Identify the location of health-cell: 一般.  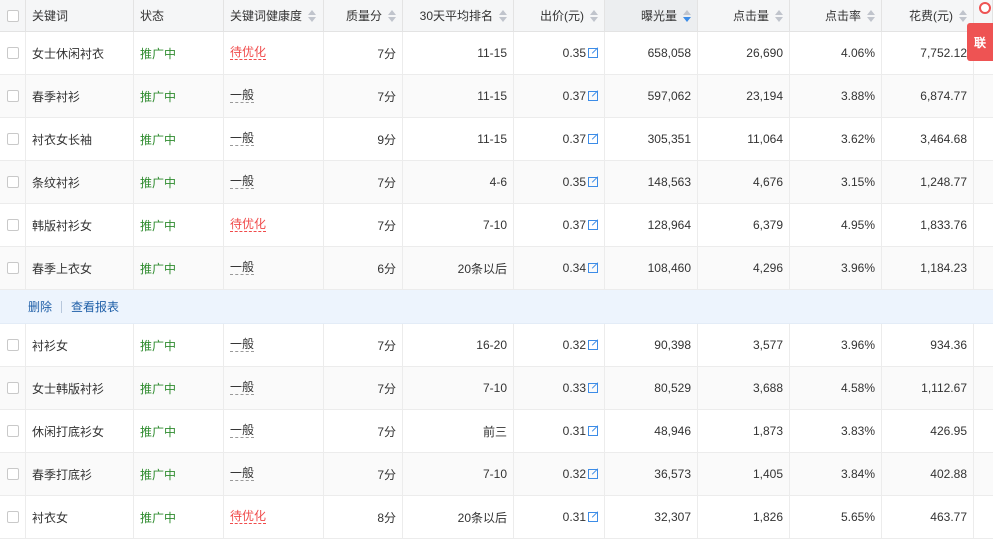
(274, 96).